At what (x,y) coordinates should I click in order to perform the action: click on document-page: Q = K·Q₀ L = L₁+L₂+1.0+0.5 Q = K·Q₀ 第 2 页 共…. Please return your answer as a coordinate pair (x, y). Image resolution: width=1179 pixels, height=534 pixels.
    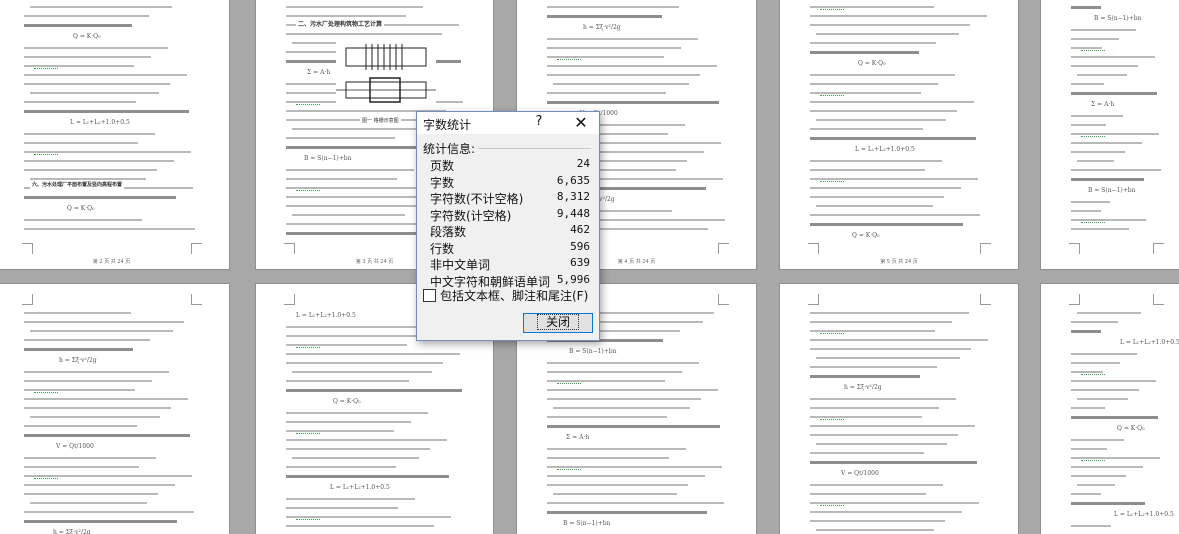
    Looking at the image, I should click on (114, 134).